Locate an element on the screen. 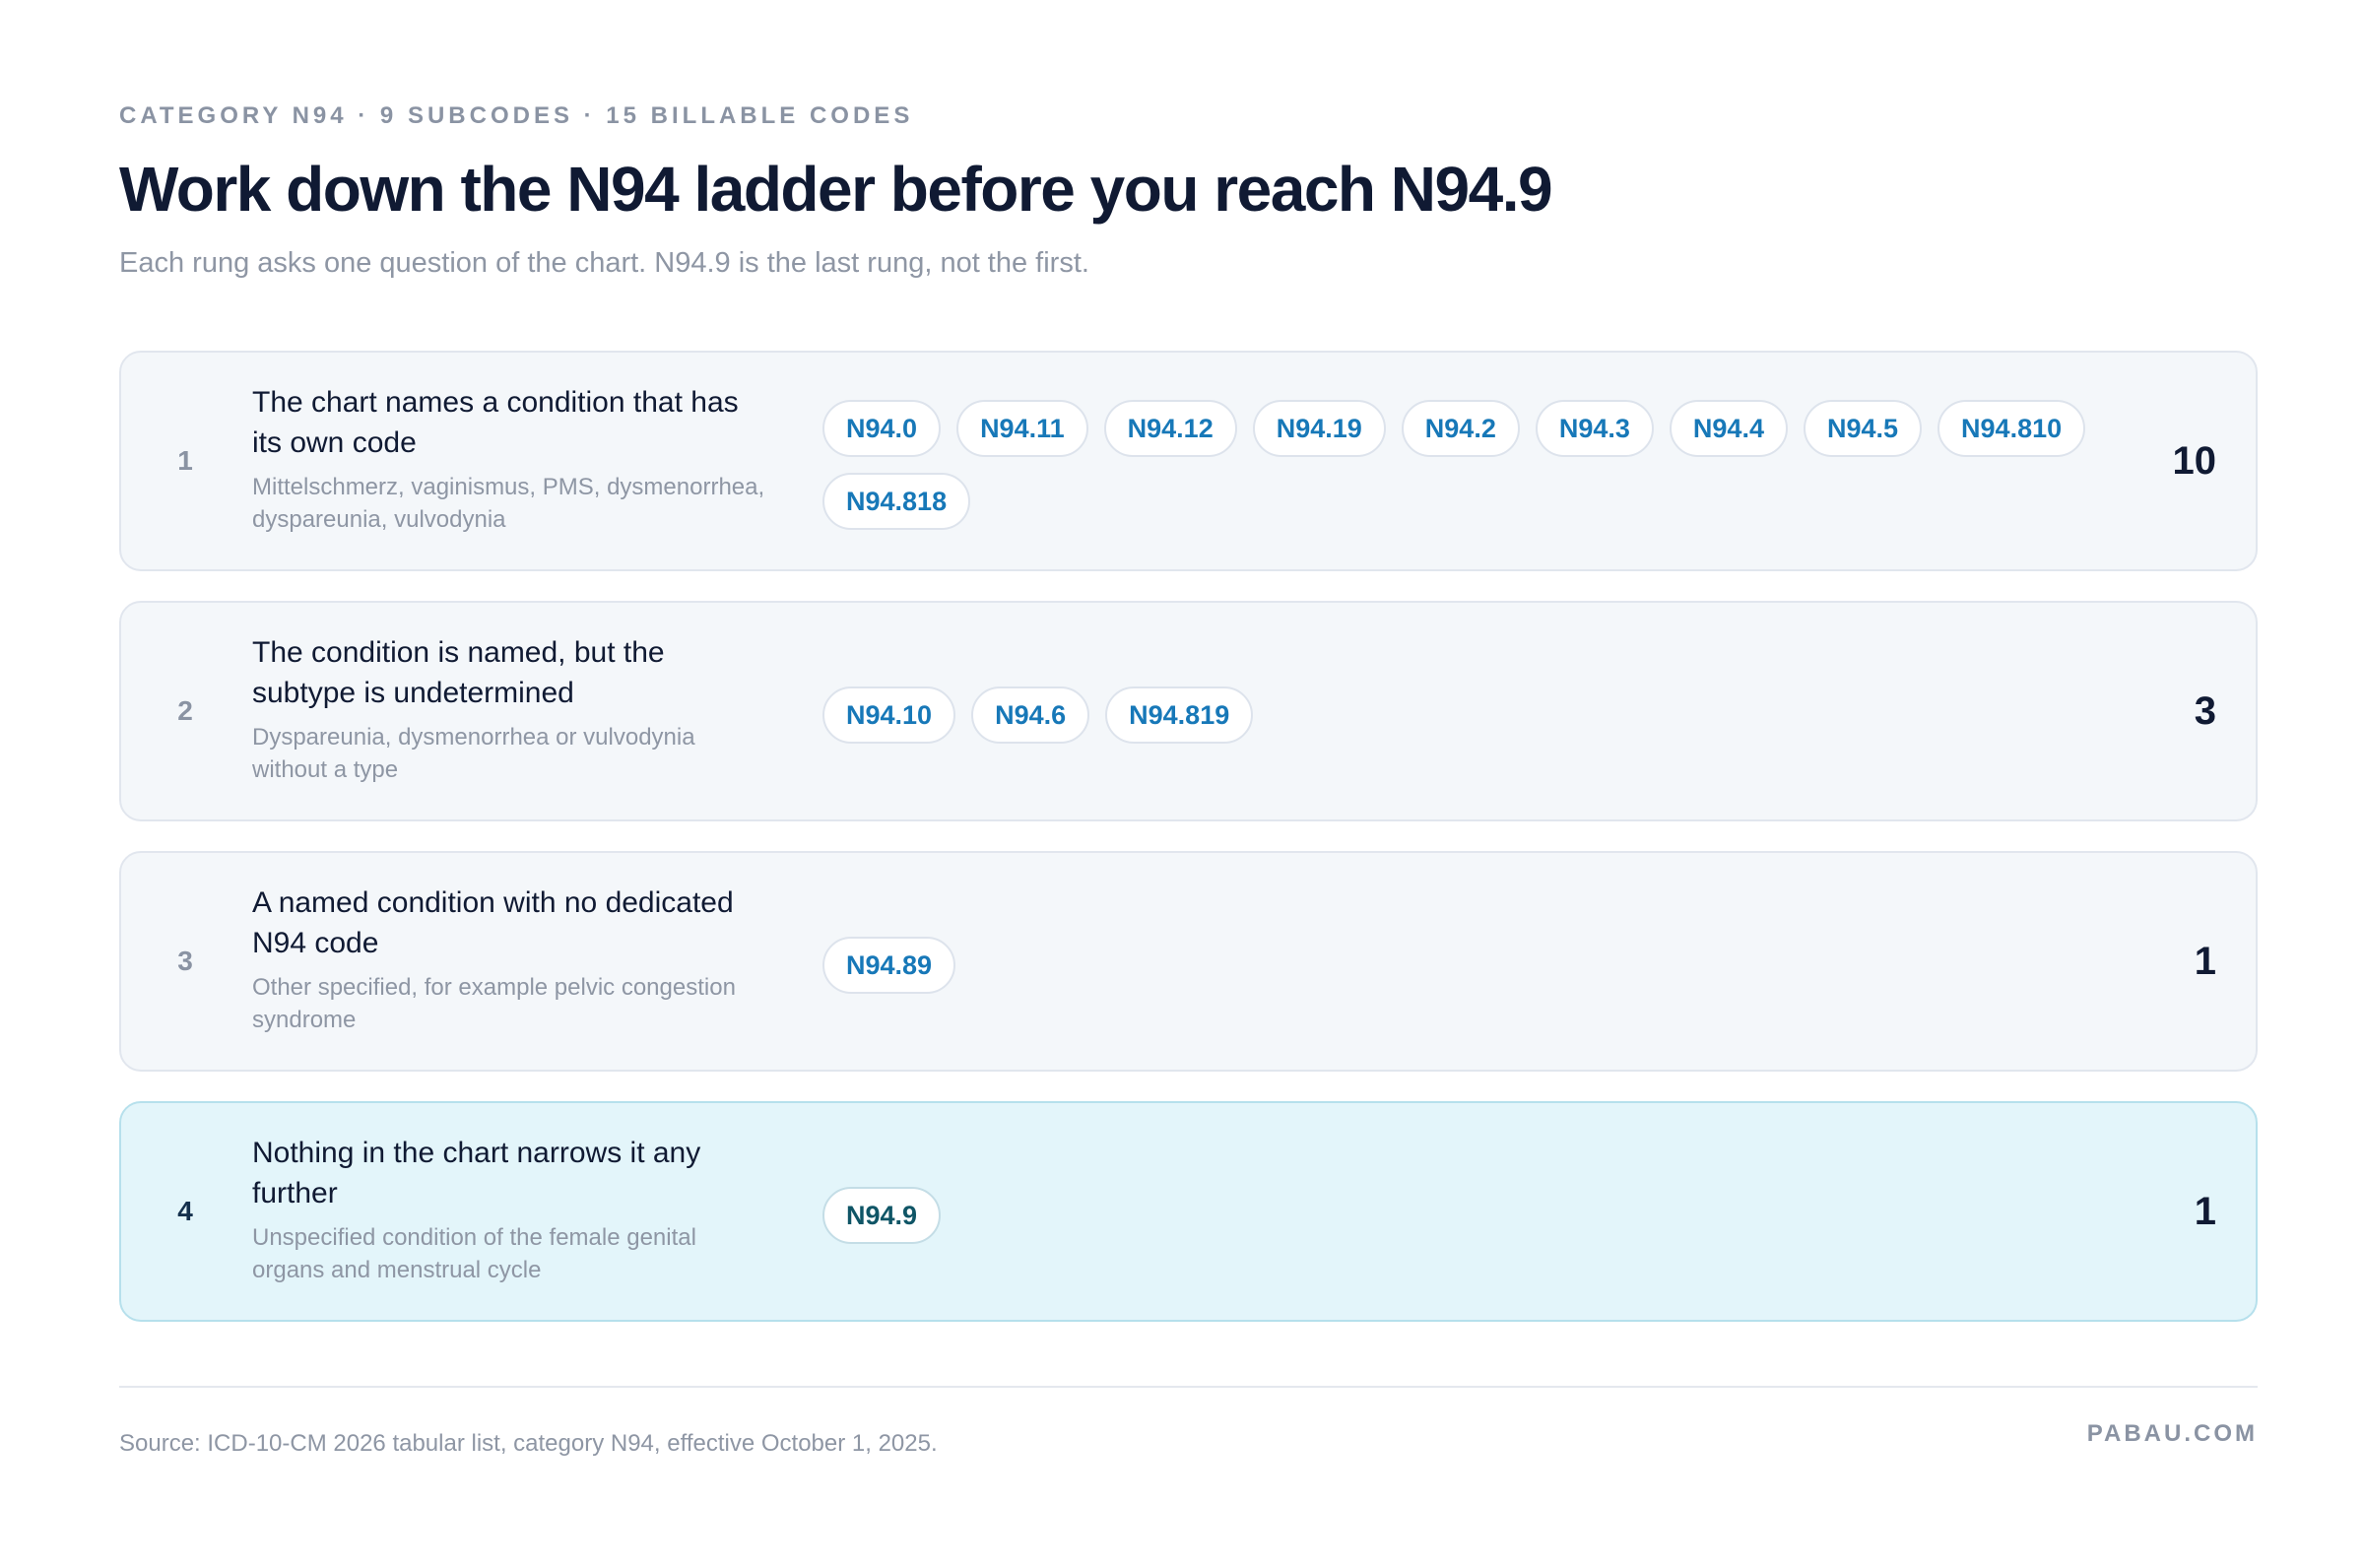 Image resolution: width=2364 pixels, height=1568 pixels. code-chip: N94.6 is located at coordinates (1030, 715).